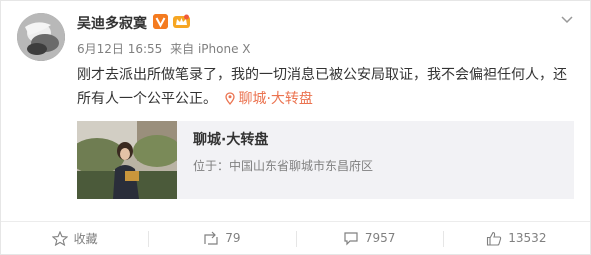 The width and height of the screenshot is (591, 255). Describe the element at coordinates (233, 238) in the screenshot. I see `repost-count: 79` at that location.